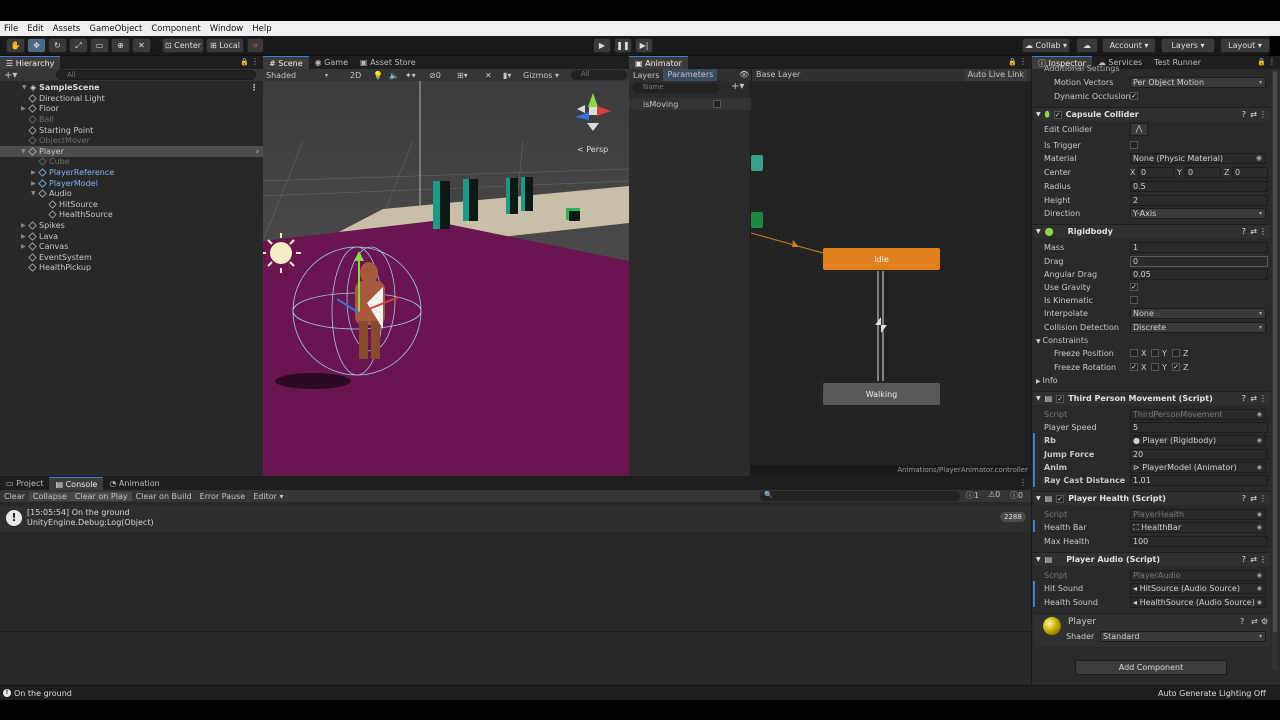 The height and width of the screenshot is (720, 1280). What do you see at coordinates (1057, 114) in the screenshot?
I see `capsule-enabled-checkbox: ✓` at bounding box center [1057, 114].